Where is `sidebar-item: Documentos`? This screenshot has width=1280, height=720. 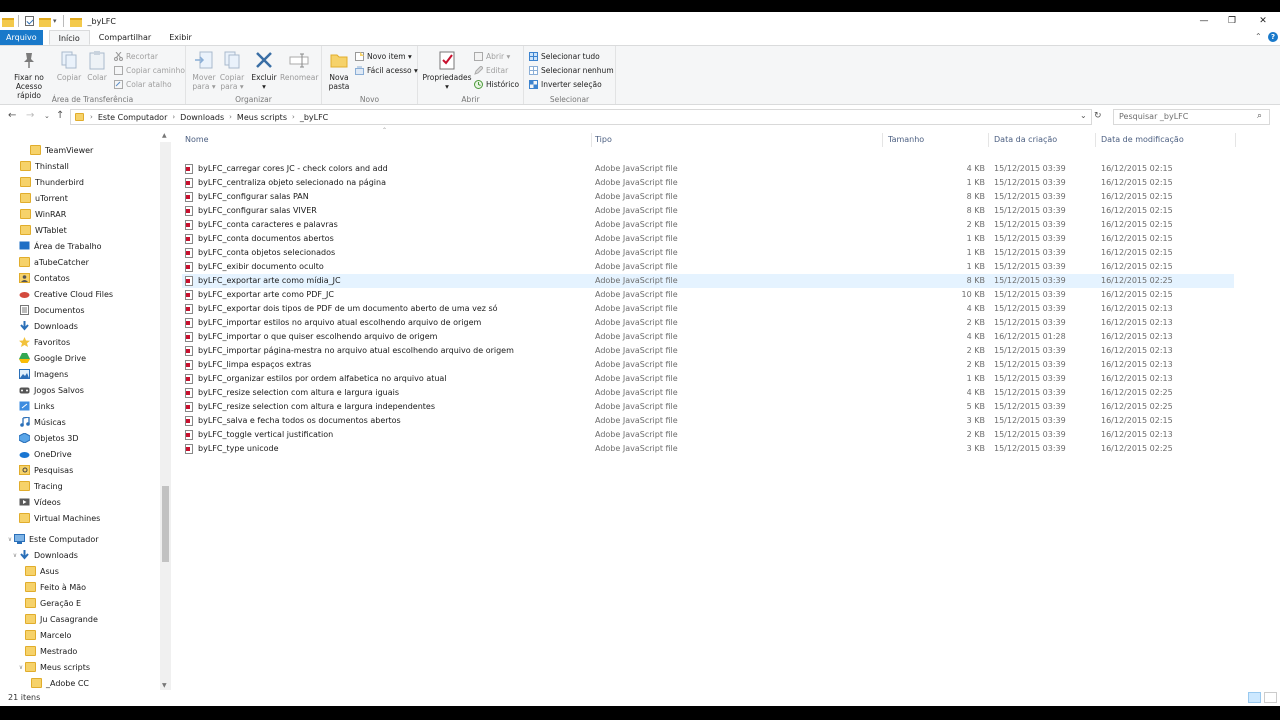 sidebar-item: Documentos is located at coordinates (80, 310).